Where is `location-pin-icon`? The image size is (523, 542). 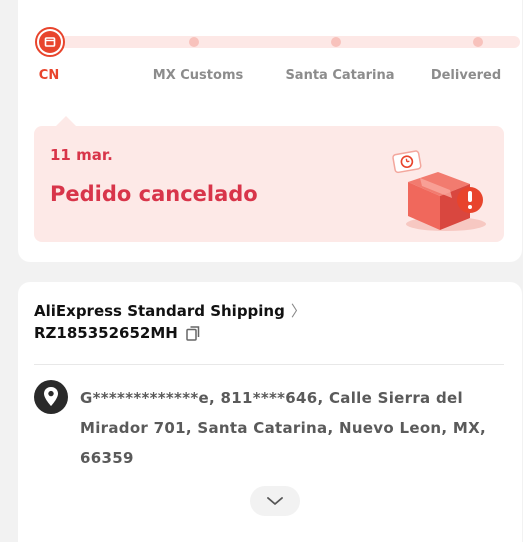
location-pin-icon is located at coordinates (51, 397).